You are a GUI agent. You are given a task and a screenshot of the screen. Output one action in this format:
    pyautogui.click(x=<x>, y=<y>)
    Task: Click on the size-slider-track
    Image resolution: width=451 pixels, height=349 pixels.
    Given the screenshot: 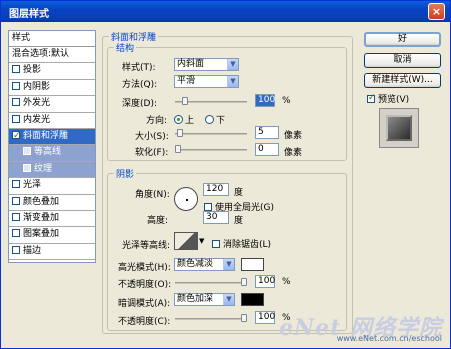 What is the action you would take?
    pyautogui.click(x=211, y=134)
    